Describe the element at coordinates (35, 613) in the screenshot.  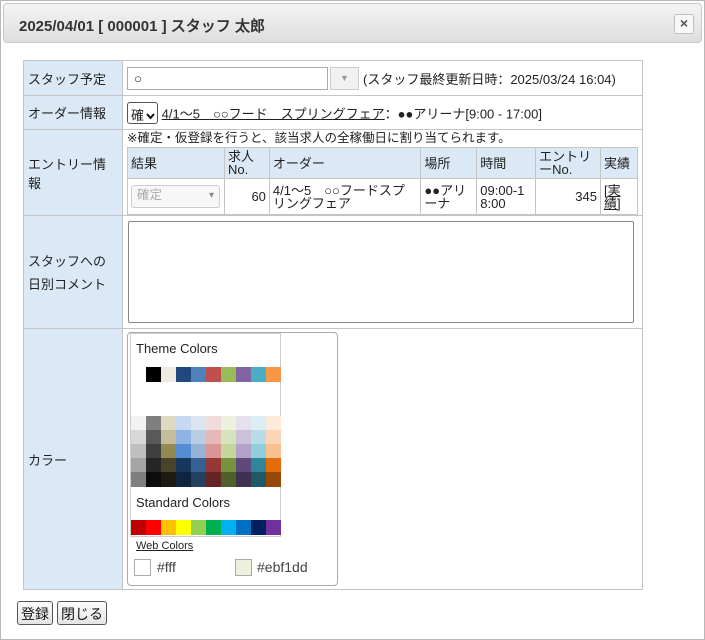
I see `register-button: 登録` at that location.